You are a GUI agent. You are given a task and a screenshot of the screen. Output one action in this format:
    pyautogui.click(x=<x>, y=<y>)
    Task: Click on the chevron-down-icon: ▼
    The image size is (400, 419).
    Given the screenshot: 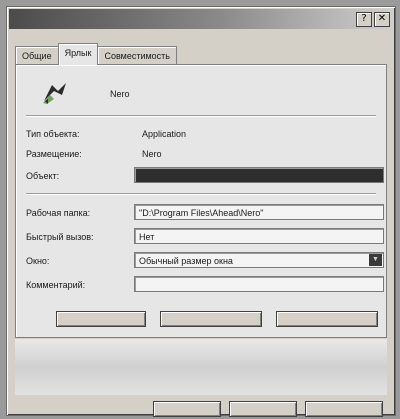 What is the action you would take?
    pyautogui.click(x=375, y=260)
    